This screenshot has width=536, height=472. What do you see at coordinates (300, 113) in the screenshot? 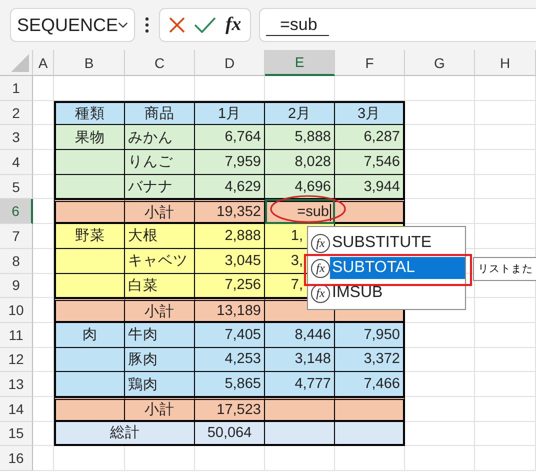
I see `column-heading: 2月` at bounding box center [300, 113].